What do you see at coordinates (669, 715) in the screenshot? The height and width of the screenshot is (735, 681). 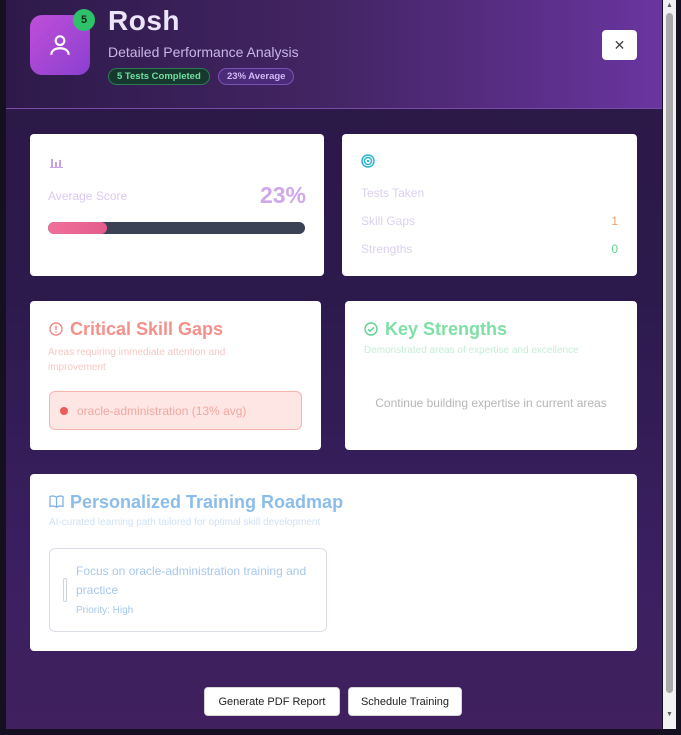 I see `scroll-down-icon: ▼` at bounding box center [669, 715].